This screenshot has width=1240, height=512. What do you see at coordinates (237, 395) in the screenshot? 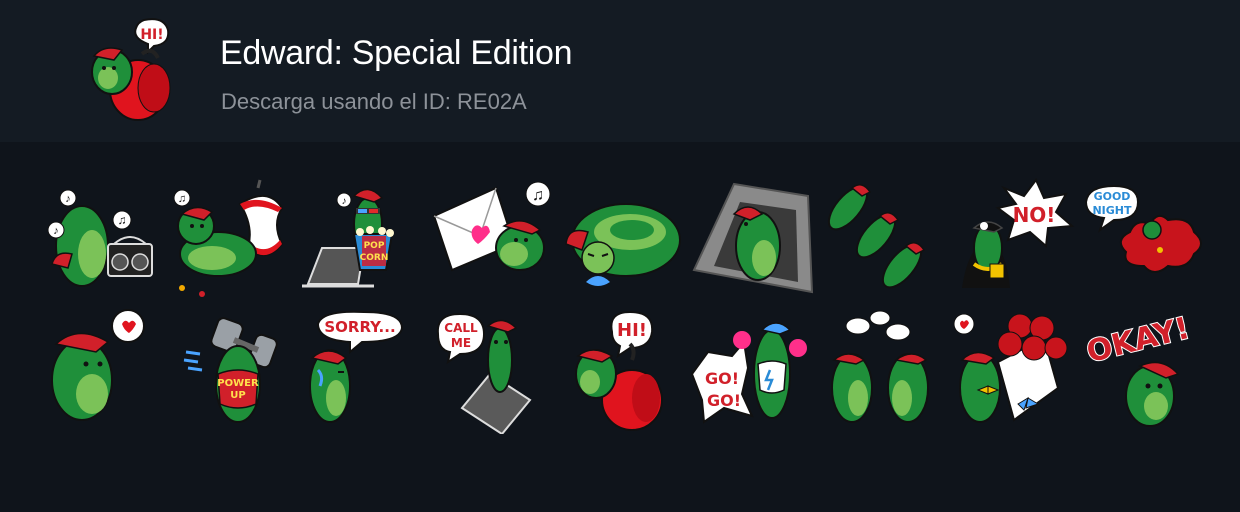
I see `up-text: UP` at bounding box center [237, 395].